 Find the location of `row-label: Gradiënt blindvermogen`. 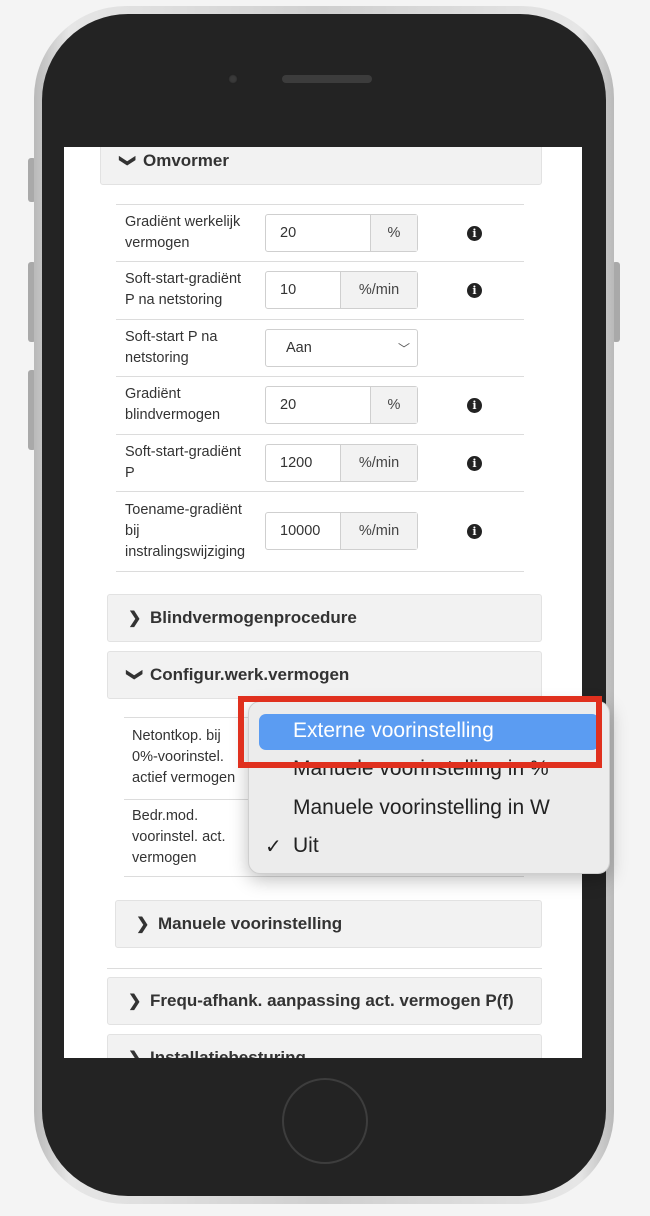

row-label: Gradiënt blindvermogen is located at coordinates (173, 404).